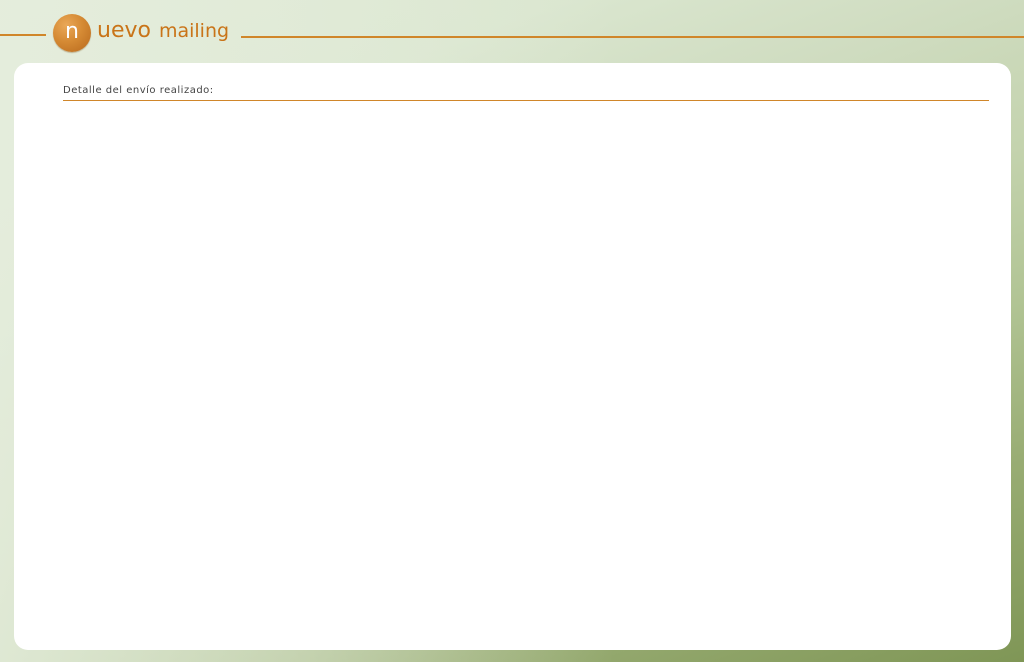 This screenshot has width=1024, height=662. What do you see at coordinates (124, 30) in the screenshot?
I see `page-title-word-1: uevo` at bounding box center [124, 30].